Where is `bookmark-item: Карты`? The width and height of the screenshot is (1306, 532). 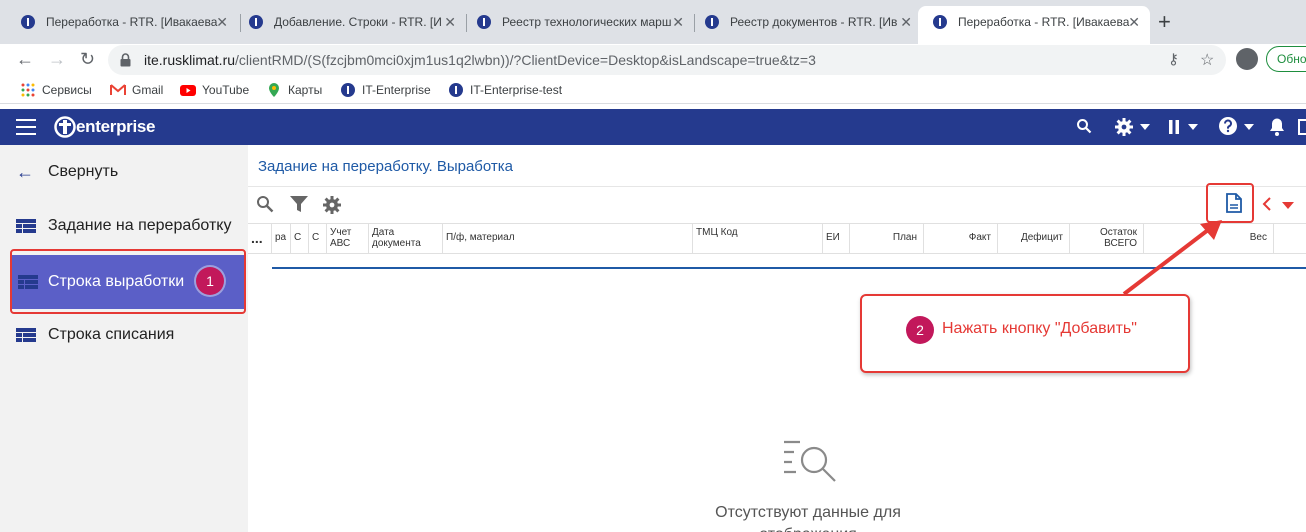
bookmark-item: Карты is located at coordinates (294, 90).